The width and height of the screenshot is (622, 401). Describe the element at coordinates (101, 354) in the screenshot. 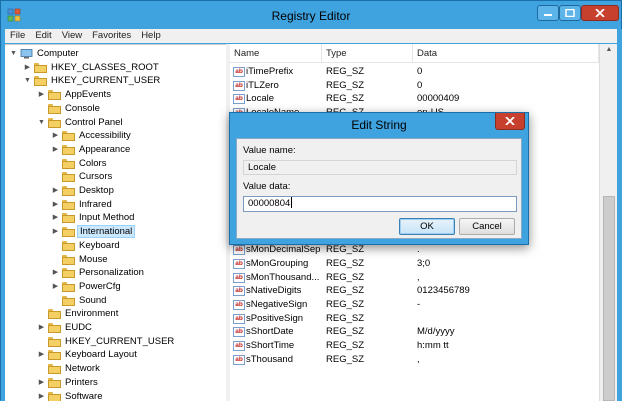

I see `tree-item-label: Keyboard Layout` at that location.